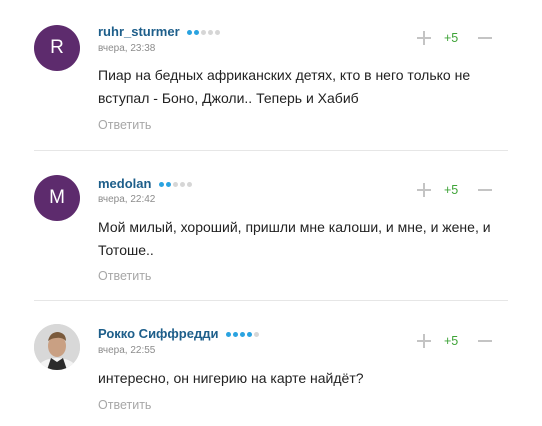 This screenshot has width=542, height=426. I want to click on comment-time: вчера, 23:38, so click(127, 48).